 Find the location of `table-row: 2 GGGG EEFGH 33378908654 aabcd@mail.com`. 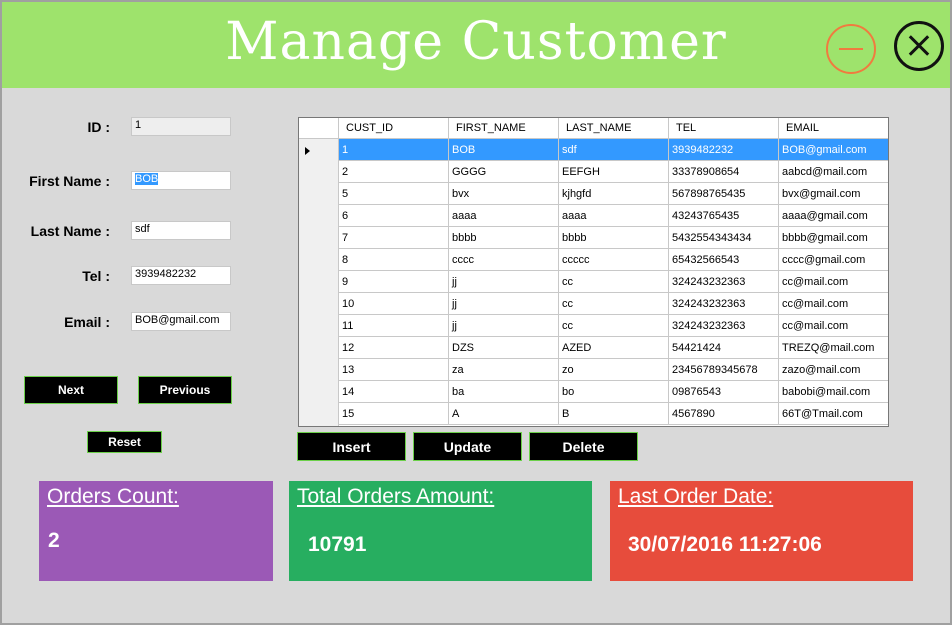

table-row: 2 GGGG EEFGH 33378908654 aabcd@mail.com is located at coordinates (613, 172).